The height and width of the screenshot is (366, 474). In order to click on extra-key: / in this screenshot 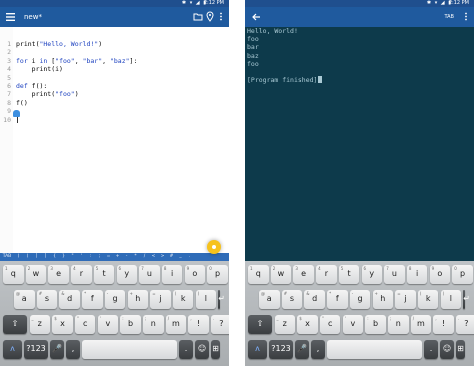, I will do `click(144, 257)`.